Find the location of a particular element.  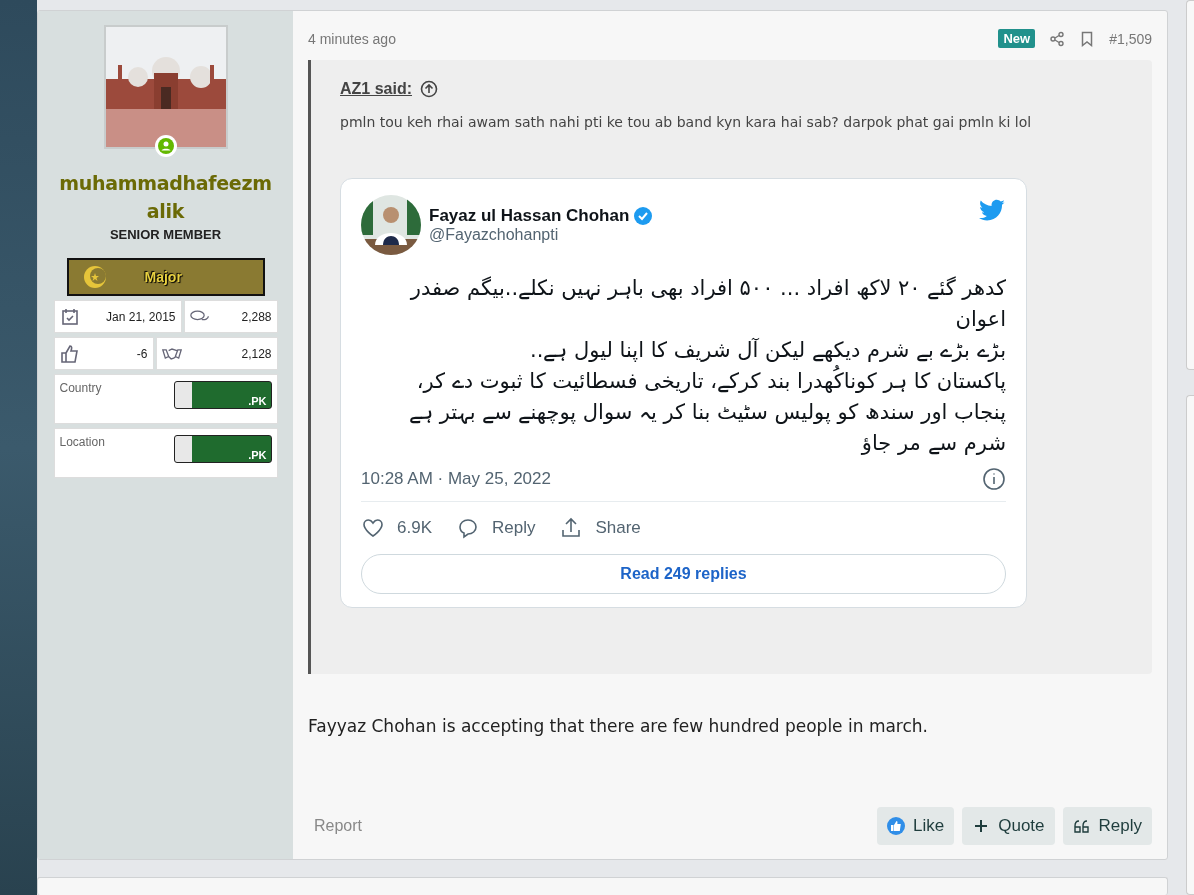

like-button: Like is located at coordinates (916, 826).